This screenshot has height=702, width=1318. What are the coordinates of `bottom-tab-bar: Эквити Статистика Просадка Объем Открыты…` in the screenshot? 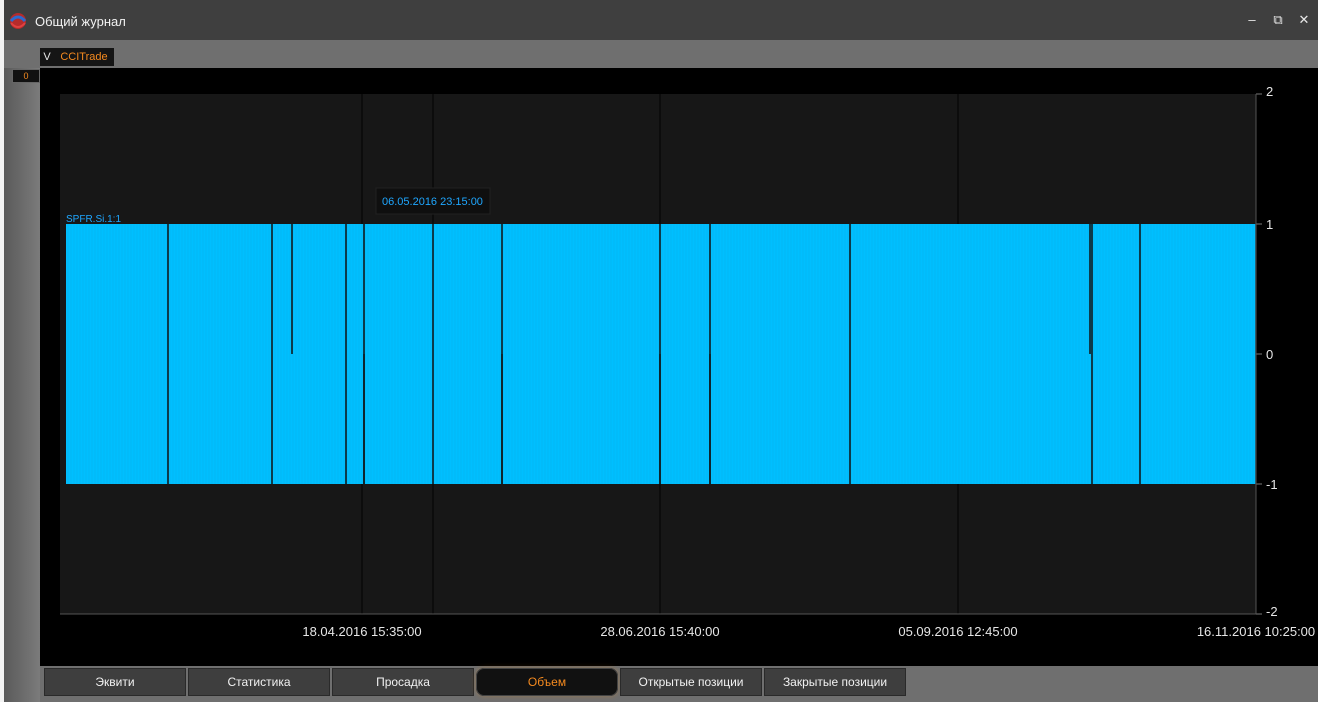 It's located at (679, 684).